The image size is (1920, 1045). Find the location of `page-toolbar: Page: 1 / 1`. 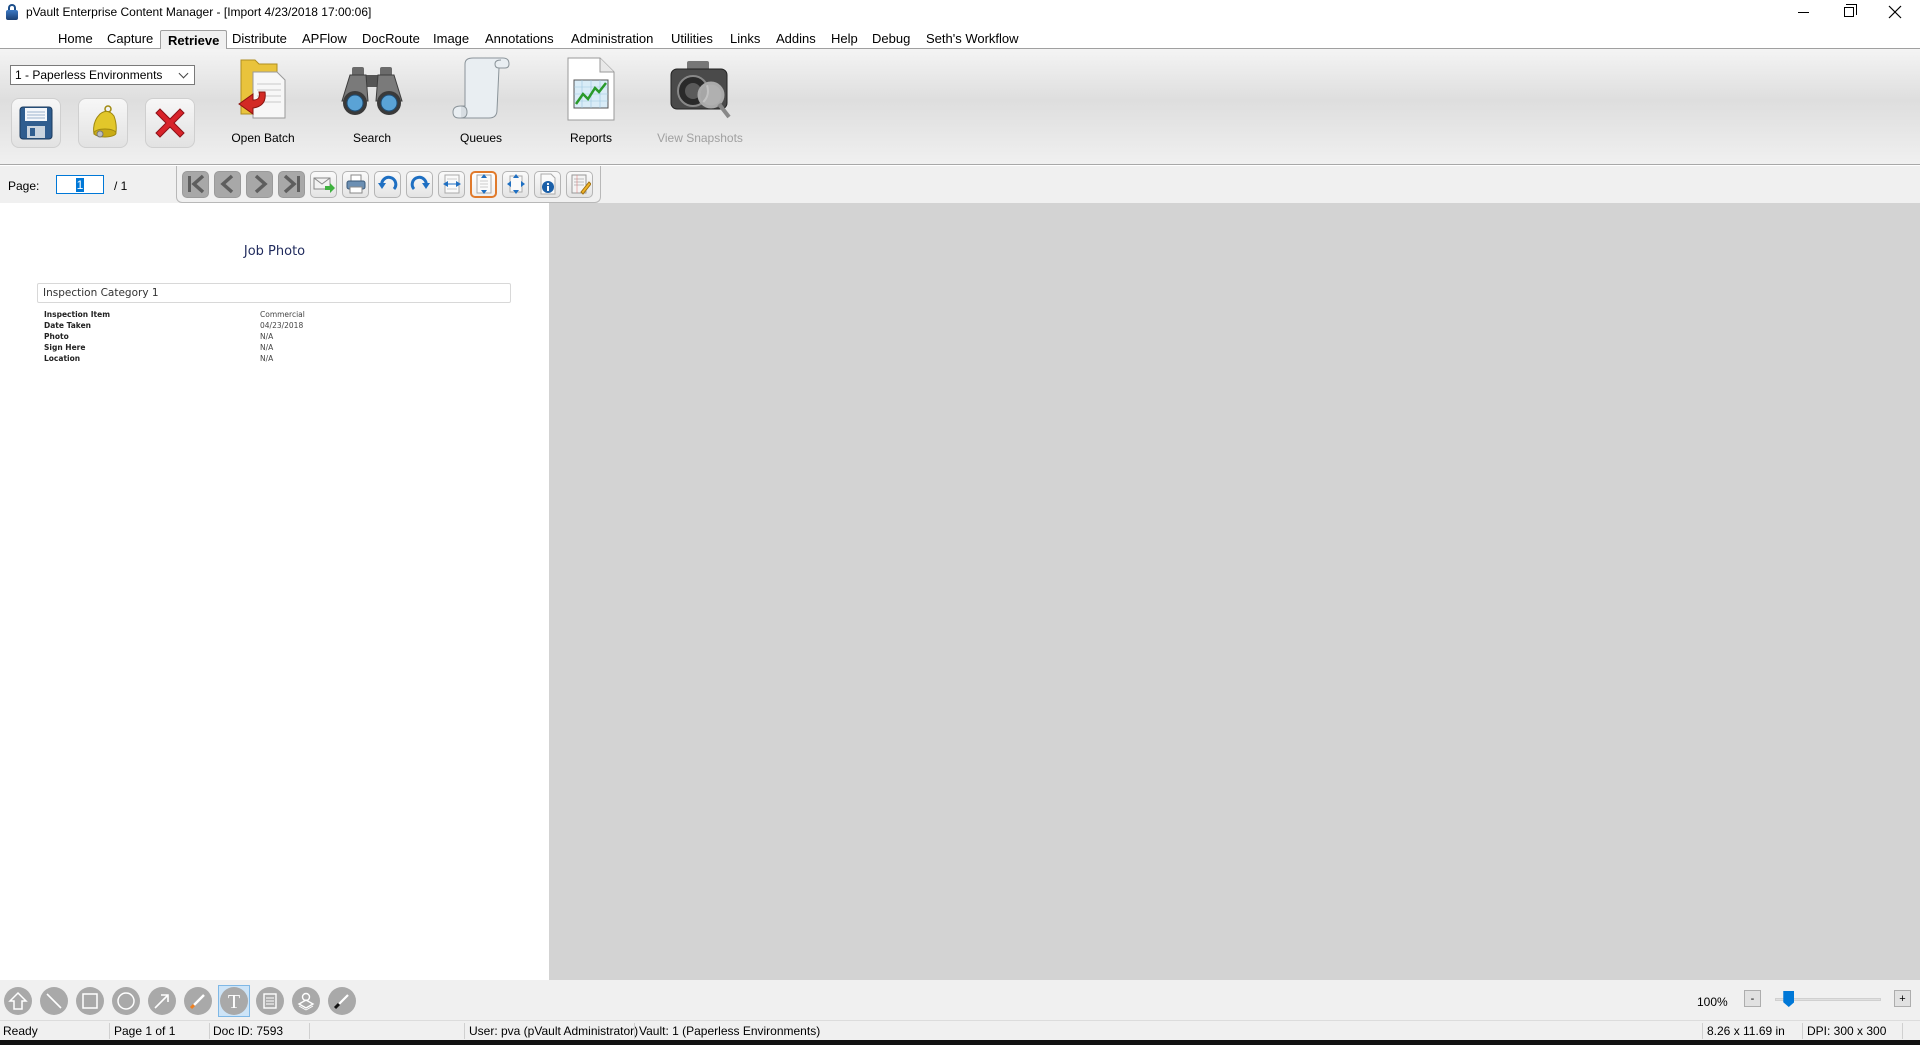

page-toolbar: Page: 1 / 1 is located at coordinates (960, 184).